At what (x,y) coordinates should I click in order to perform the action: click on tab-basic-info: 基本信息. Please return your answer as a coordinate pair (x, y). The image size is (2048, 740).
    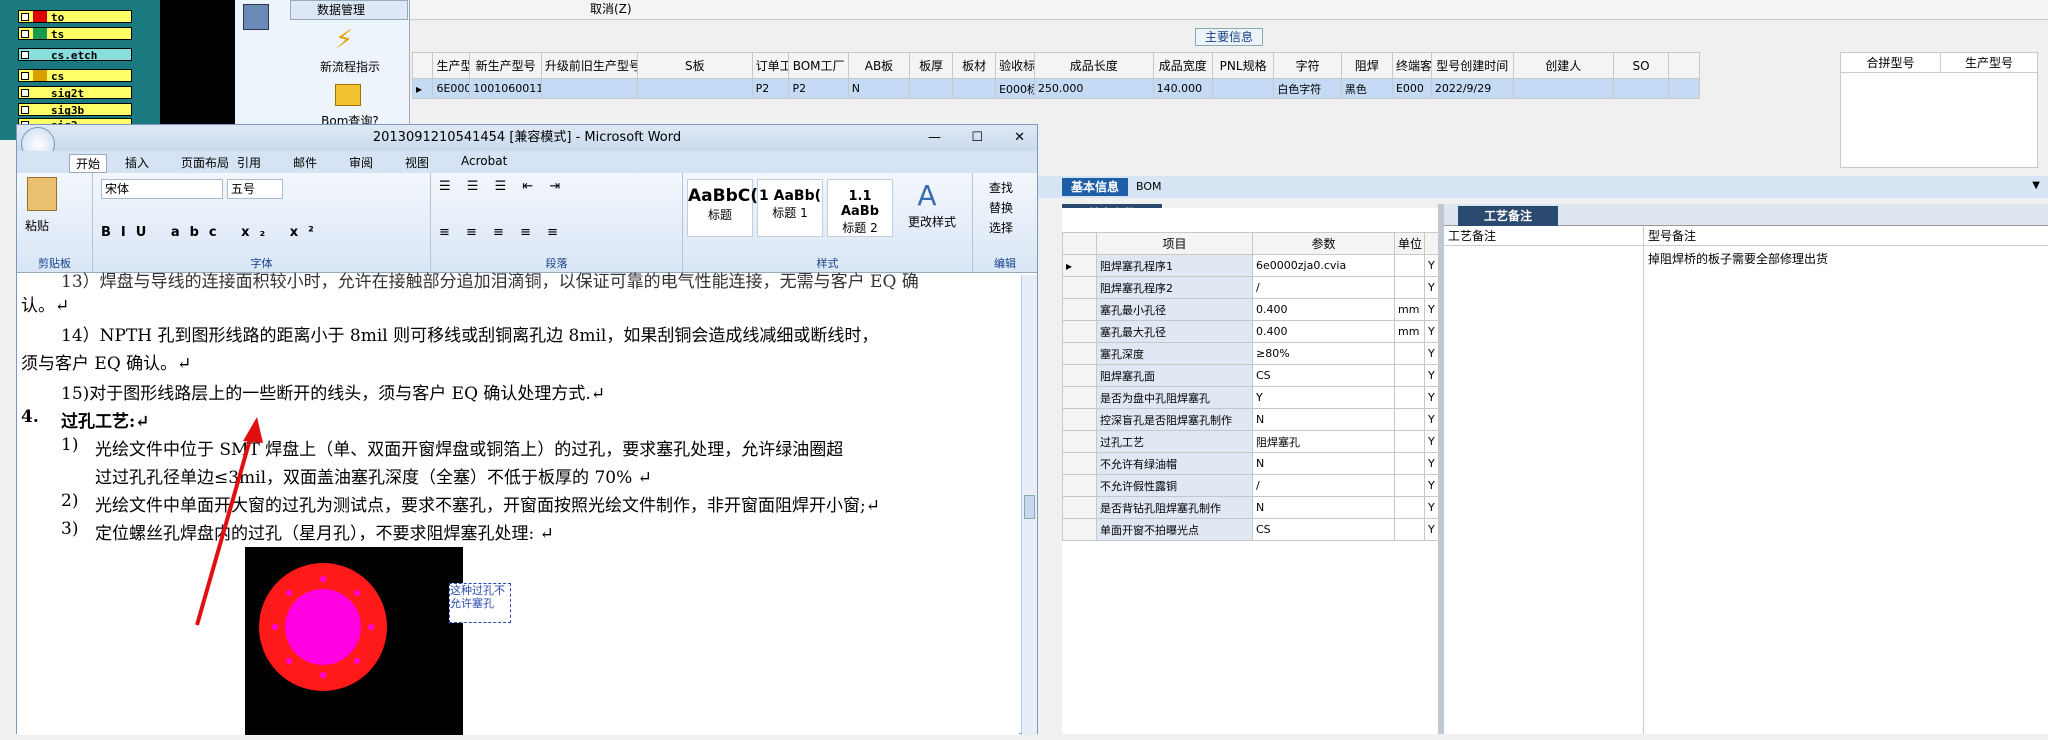
    Looking at the image, I should click on (1095, 187).